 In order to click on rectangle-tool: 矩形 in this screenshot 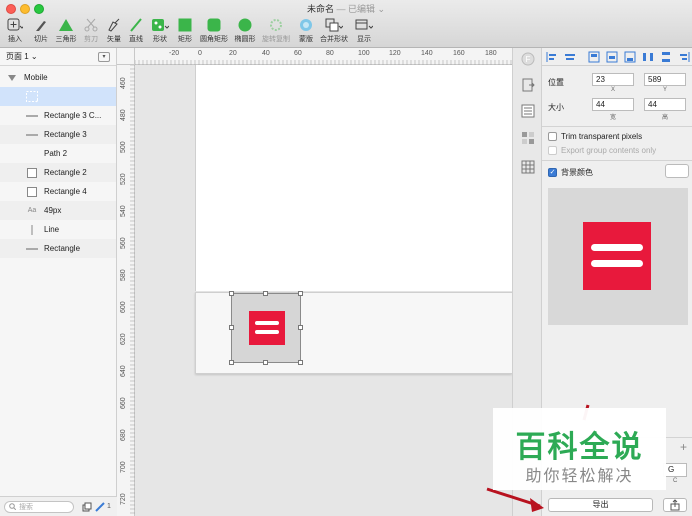, I will do `click(185, 31)`.